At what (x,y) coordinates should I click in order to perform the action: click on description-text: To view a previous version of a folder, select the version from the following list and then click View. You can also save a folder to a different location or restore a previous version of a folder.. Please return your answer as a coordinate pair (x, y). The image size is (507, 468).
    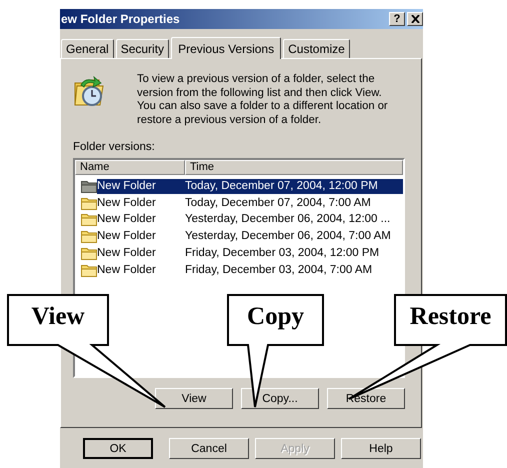
    Looking at the image, I should click on (263, 100).